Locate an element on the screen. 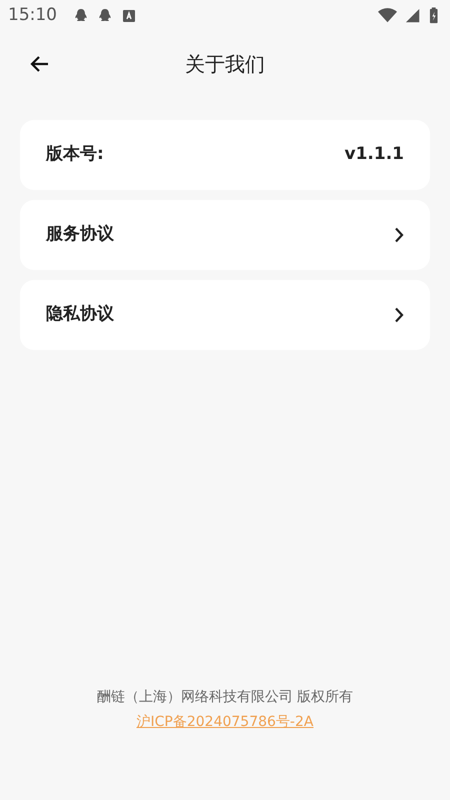 This screenshot has width=450, height=800. status-time: 15:10 is located at coordinates (32, 16).